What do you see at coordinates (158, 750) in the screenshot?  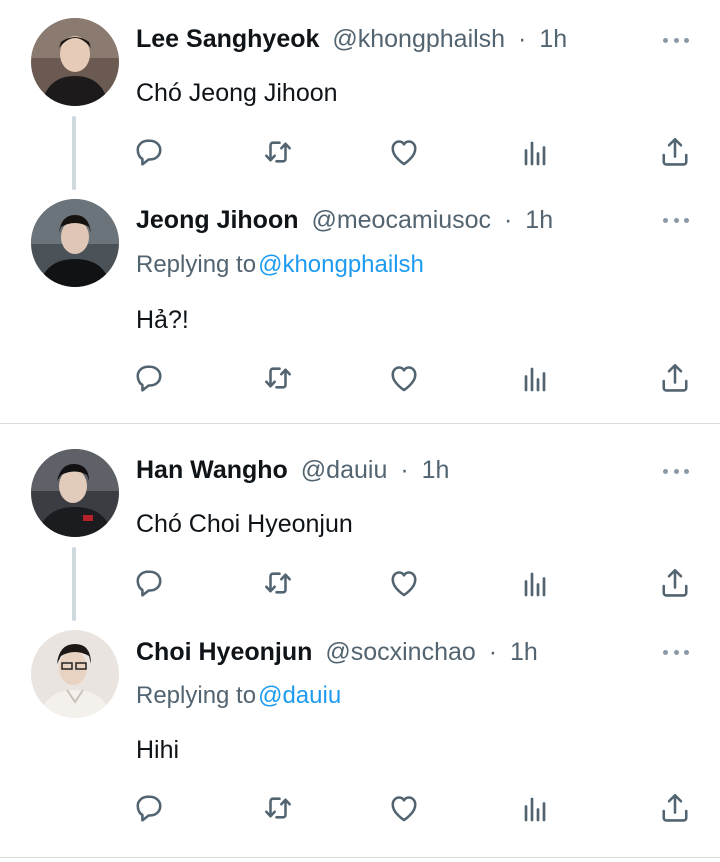 I see `tweet-text: Hihi` at bounding box center [158, 750].